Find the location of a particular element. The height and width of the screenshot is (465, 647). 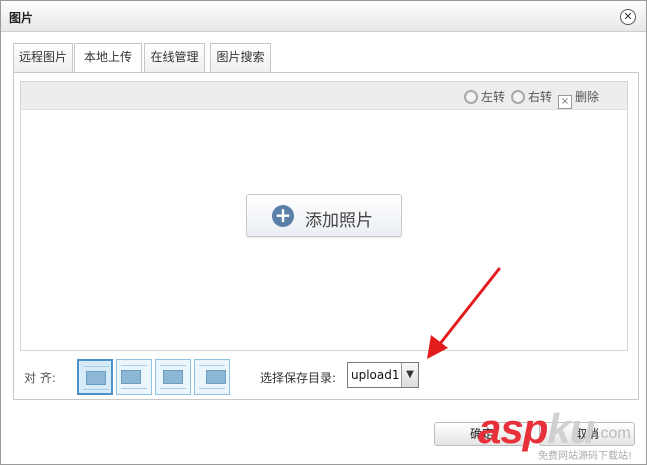

align-left-option is located at coordinates (134, 377).